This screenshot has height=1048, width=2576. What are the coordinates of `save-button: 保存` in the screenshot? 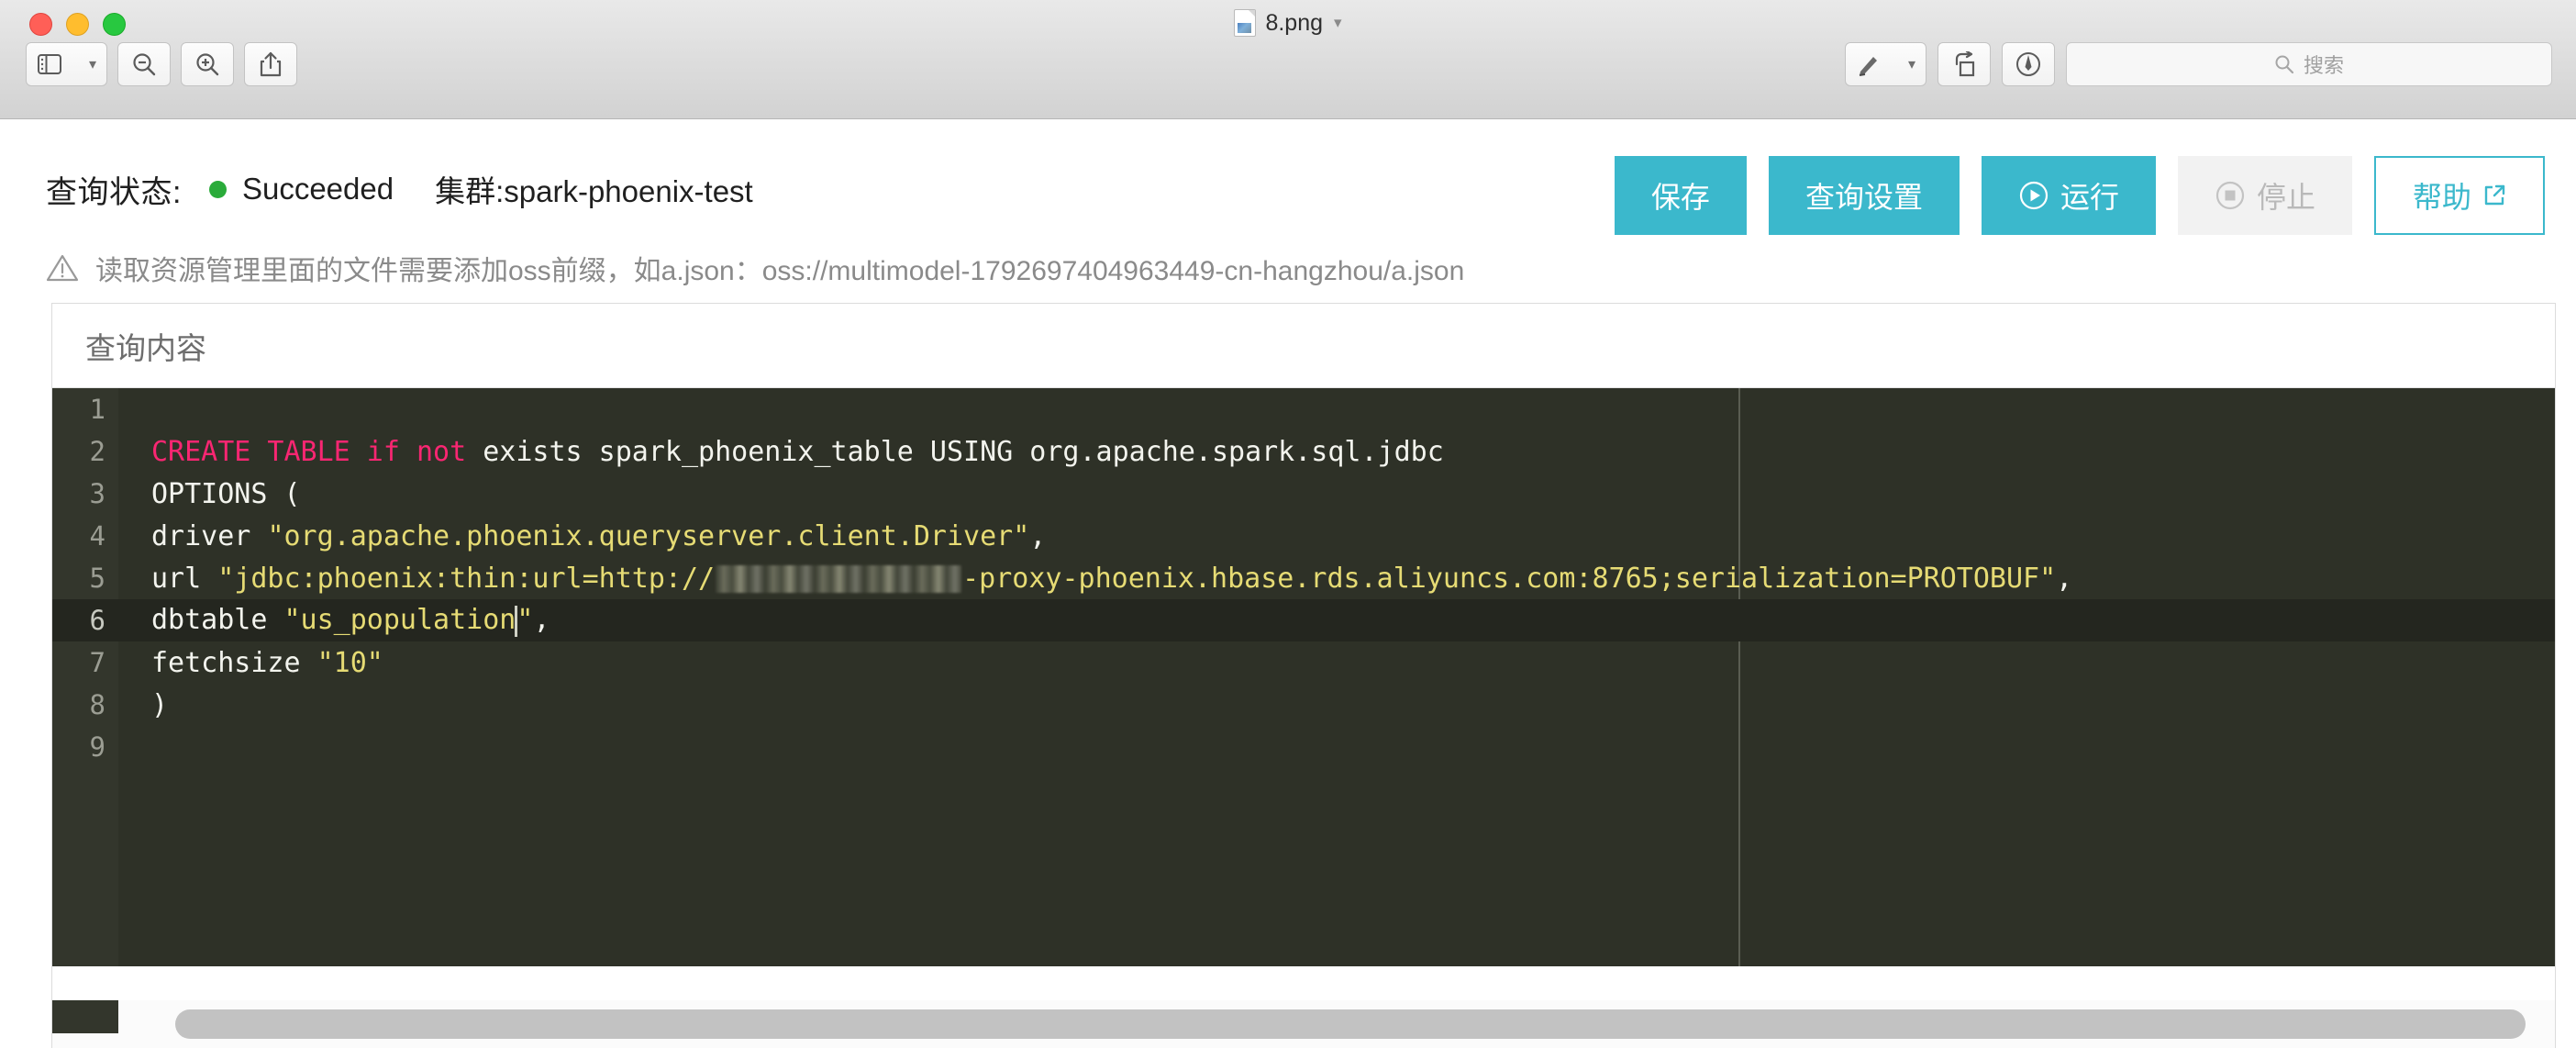 It's located at (1680, 195).